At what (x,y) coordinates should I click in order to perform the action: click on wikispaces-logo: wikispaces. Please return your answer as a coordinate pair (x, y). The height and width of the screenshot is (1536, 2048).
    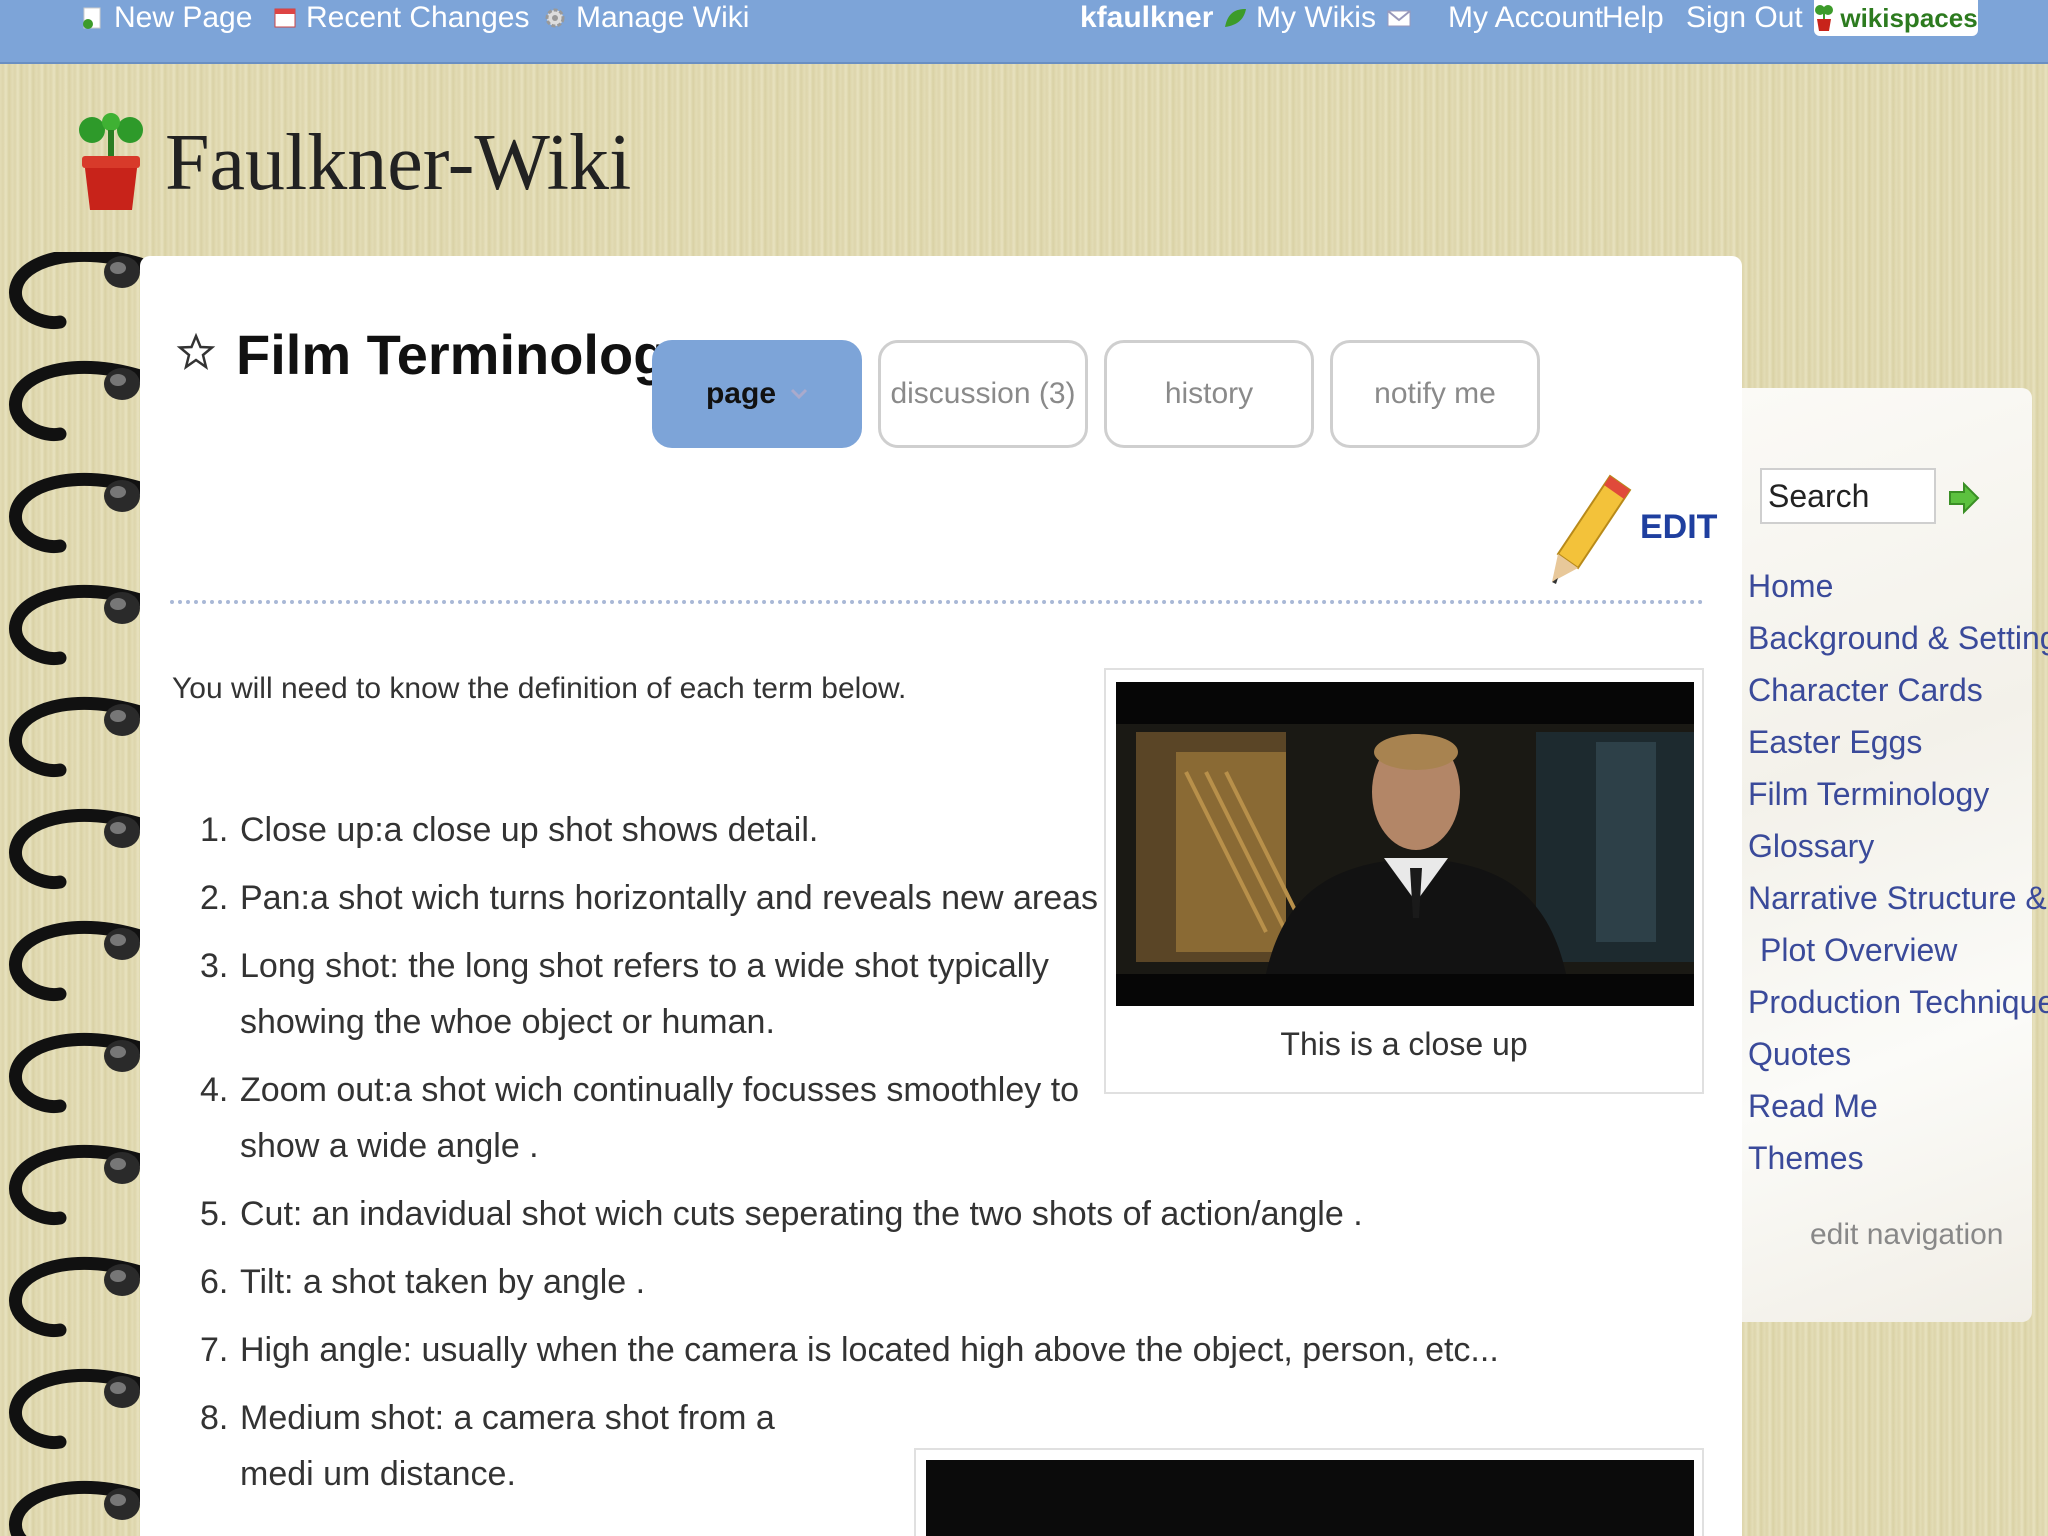
    Looking at the image, I should click on (1896, 18).